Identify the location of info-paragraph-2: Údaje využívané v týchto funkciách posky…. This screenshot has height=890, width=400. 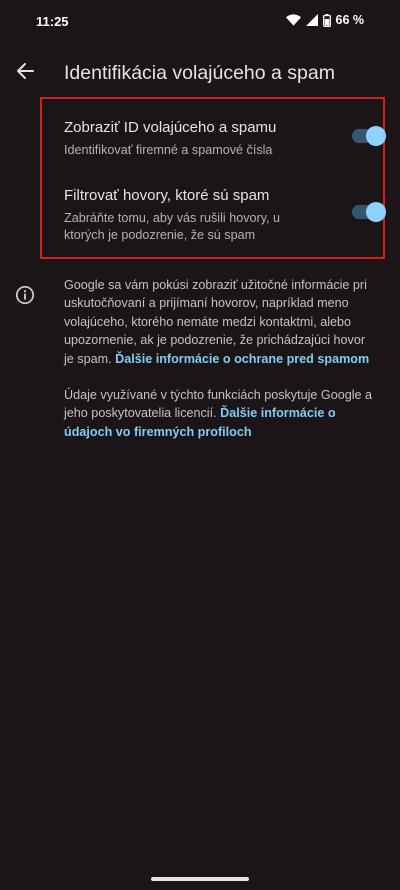
(220, 413).